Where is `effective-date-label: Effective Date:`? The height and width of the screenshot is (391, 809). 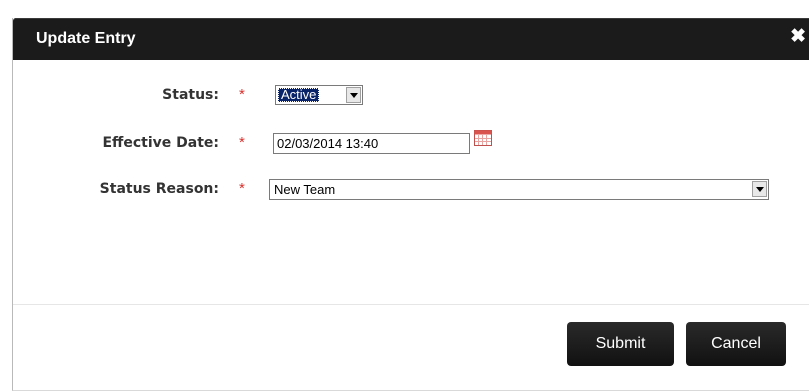
effective-date-label: Effective Date: is located at coordinates (160, 143).